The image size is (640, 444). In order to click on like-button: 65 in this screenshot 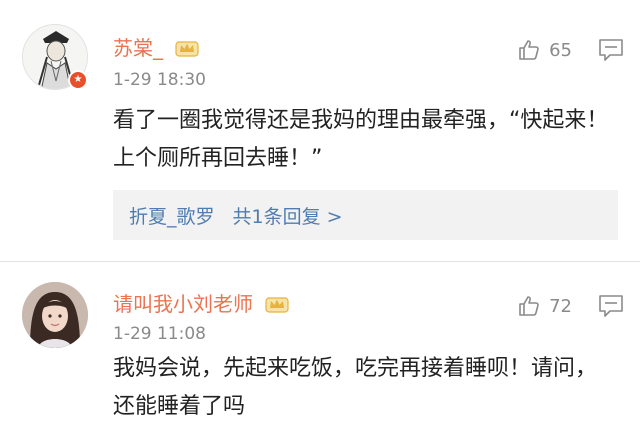, I will do `click(544, 50)`.